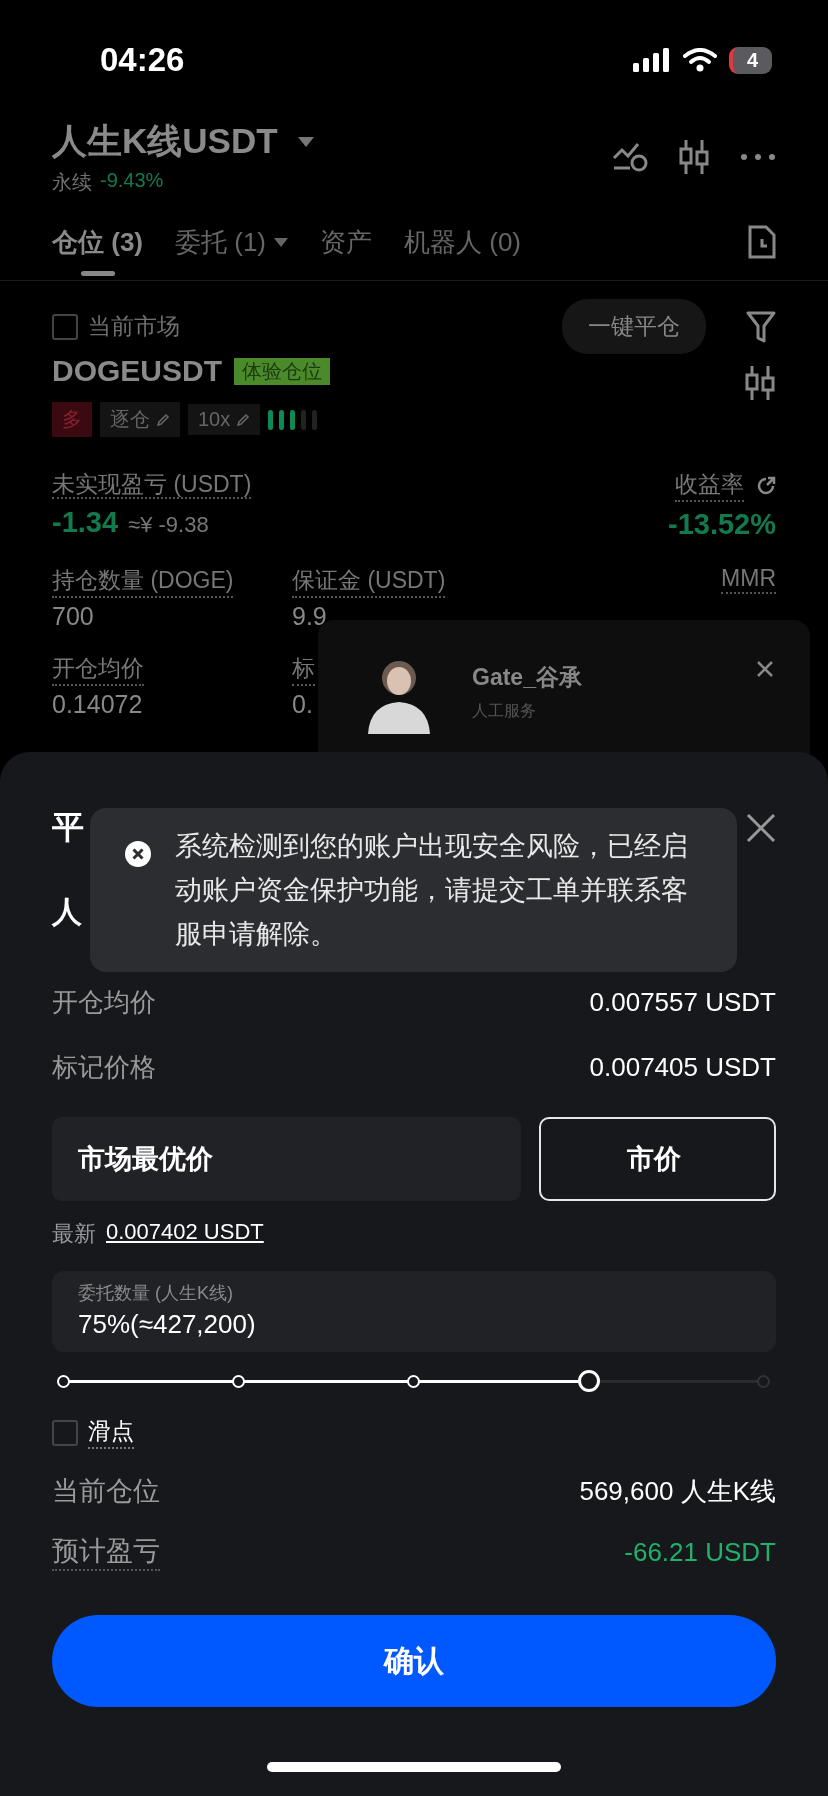 This screenshot has width=828, height=1796. What do you see at coordinates (750, 60) in the screenshot?
I see `battery-indicator: 4` at bounding box center [750, 60].